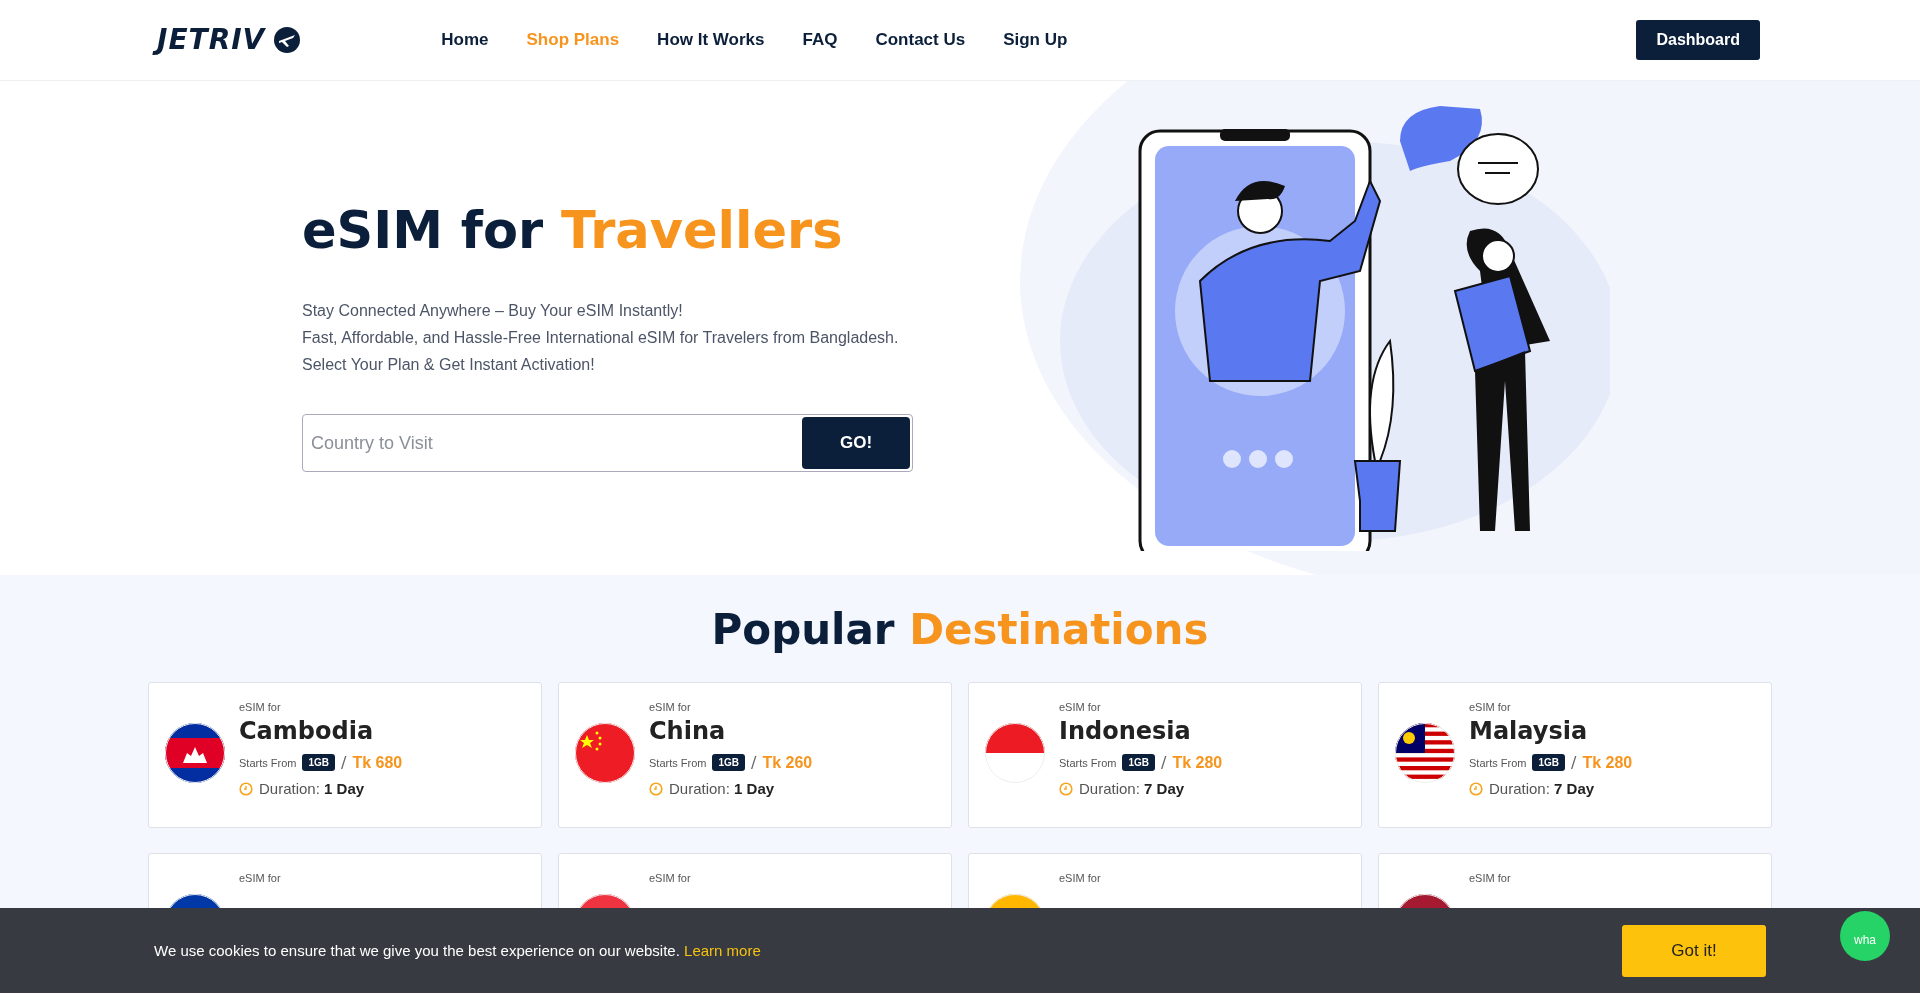 The height and width of the screenshot is (993, 1920). Describe the element at coordinates (449, 365) in the screenshot. I see `hero-subtitle: Select Your Plan & Get Instant Activation!` at that location.